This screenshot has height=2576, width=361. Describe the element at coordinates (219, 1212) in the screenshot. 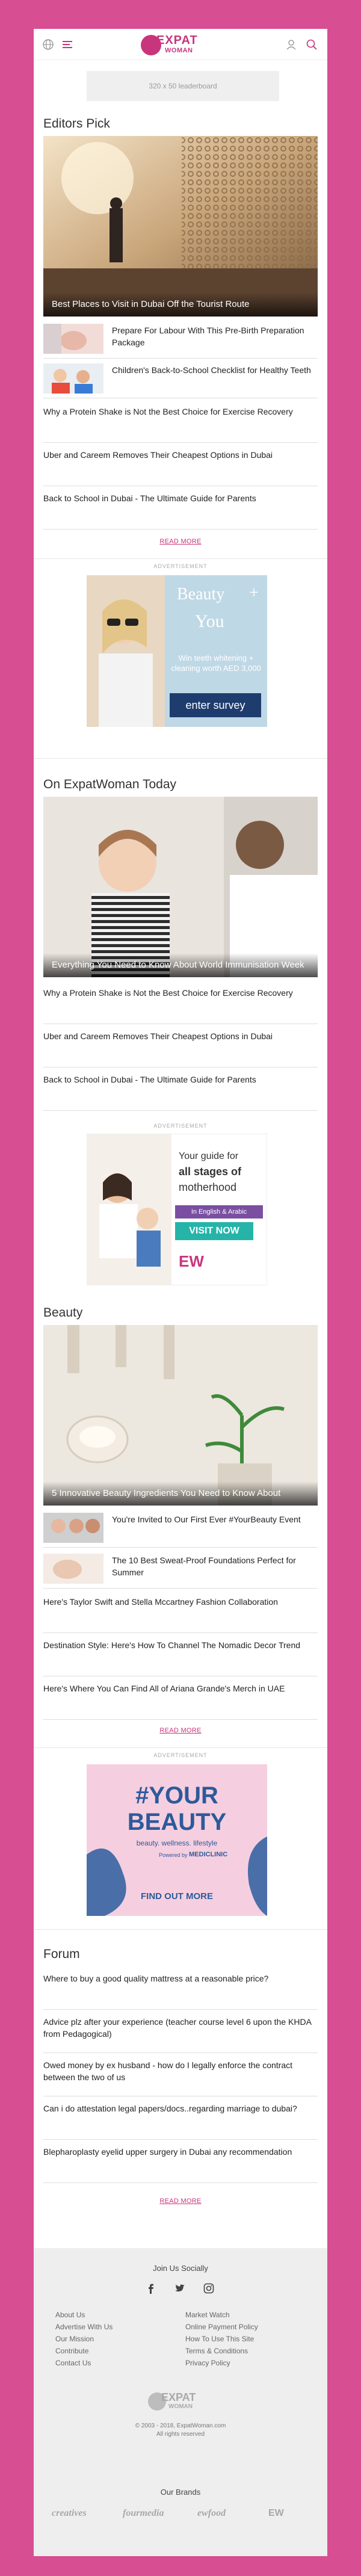

I see `ad-language-badge: In English & Arabic` at that location.